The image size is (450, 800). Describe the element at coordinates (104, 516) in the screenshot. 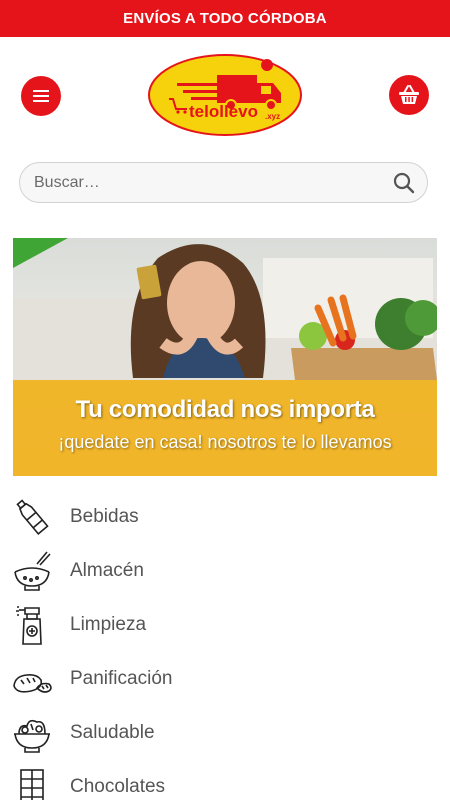

I see `category-label: Bebidas` at that location.